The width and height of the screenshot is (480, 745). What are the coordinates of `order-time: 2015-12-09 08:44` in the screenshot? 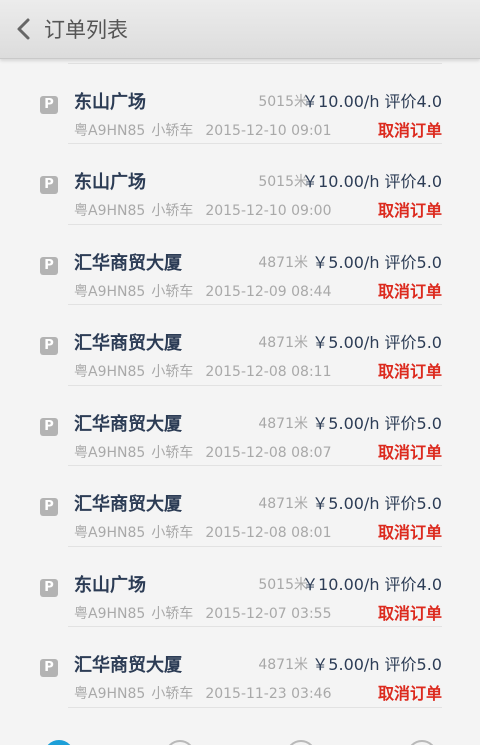 It's located at (268, 291).